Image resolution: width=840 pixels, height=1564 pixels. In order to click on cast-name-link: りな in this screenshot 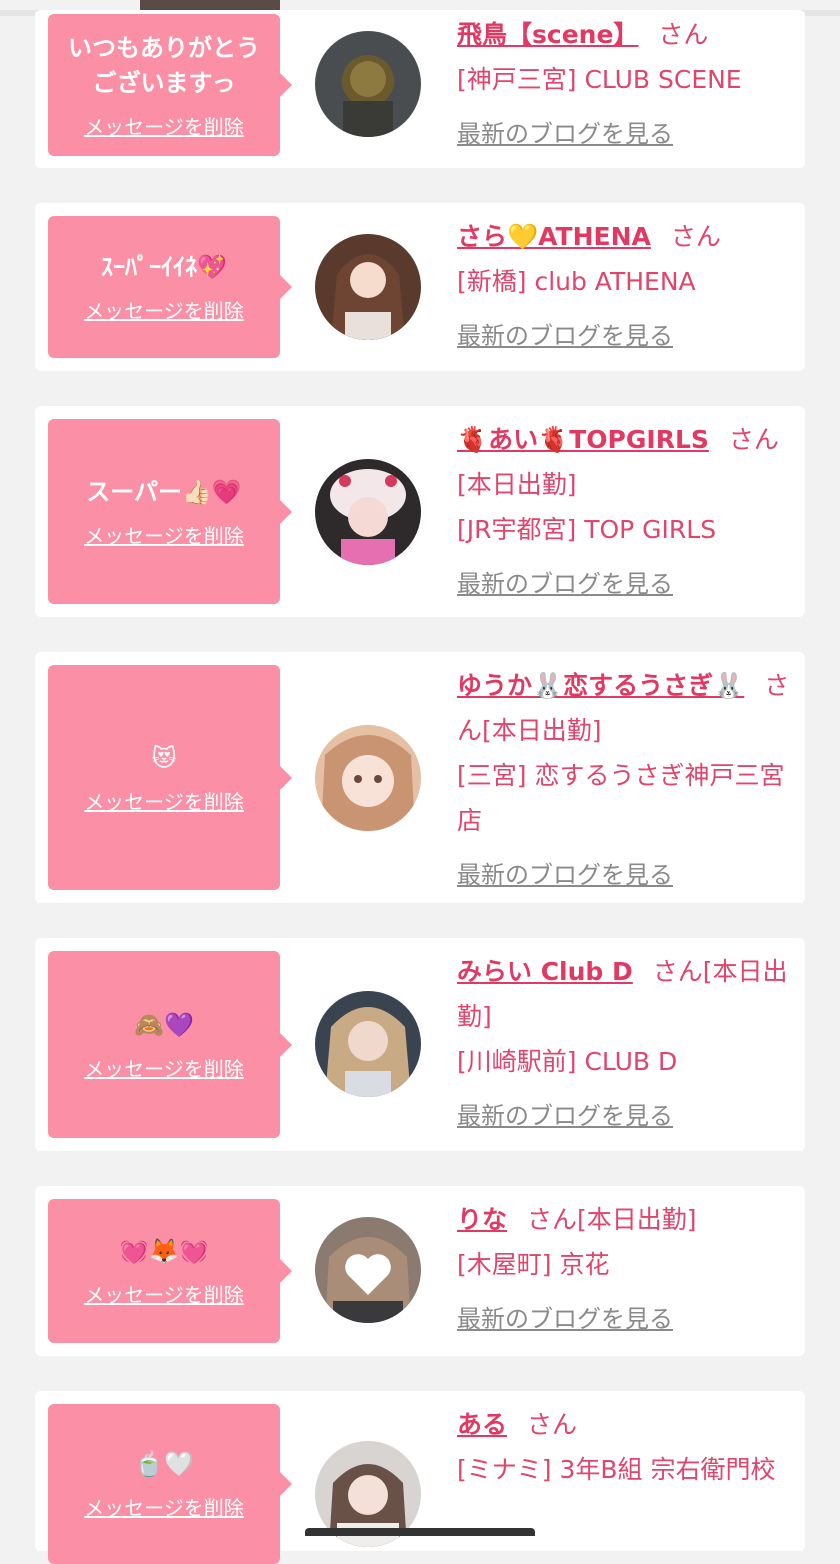, I will do `click(482, 1219)`.